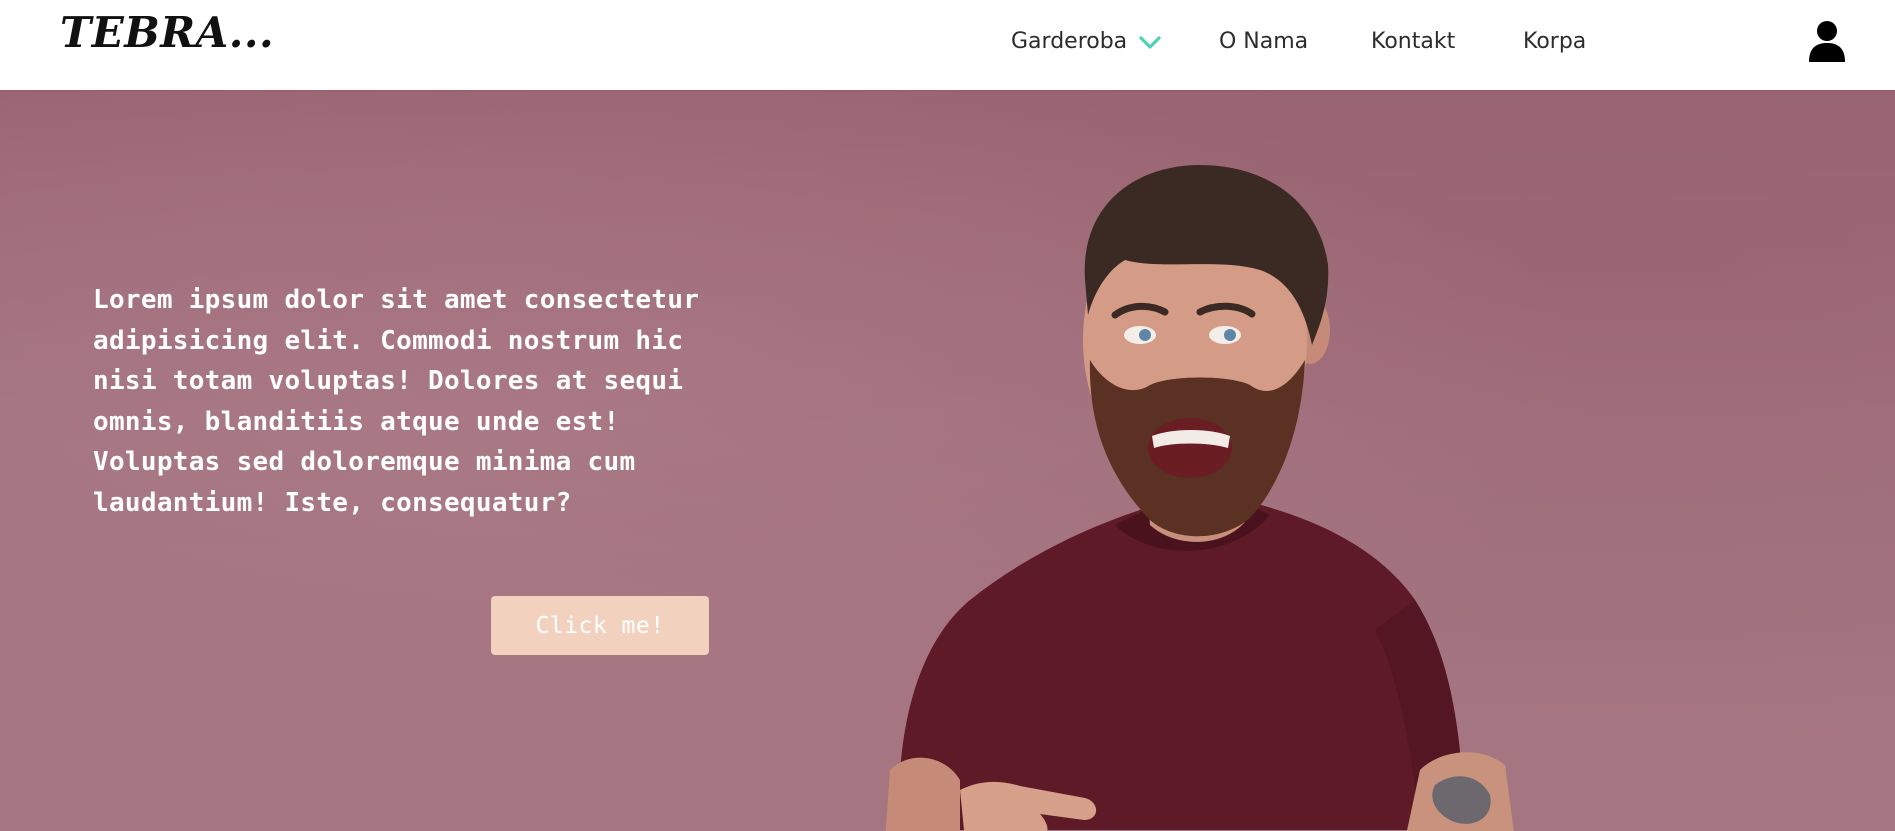  Describe the element at coordinates (1554, 42) in the screenshot. I see `nav-item-korpa: Korpa` at that location.